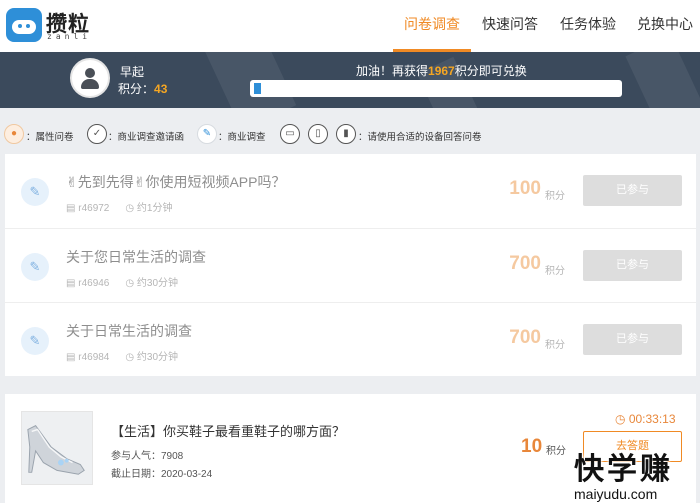 The image size is (700, 503). What do you see at coordinates (588, 26) in the screenshot?
I see `nav-tab-task: 任务体验` at bounding box center [588, 26].